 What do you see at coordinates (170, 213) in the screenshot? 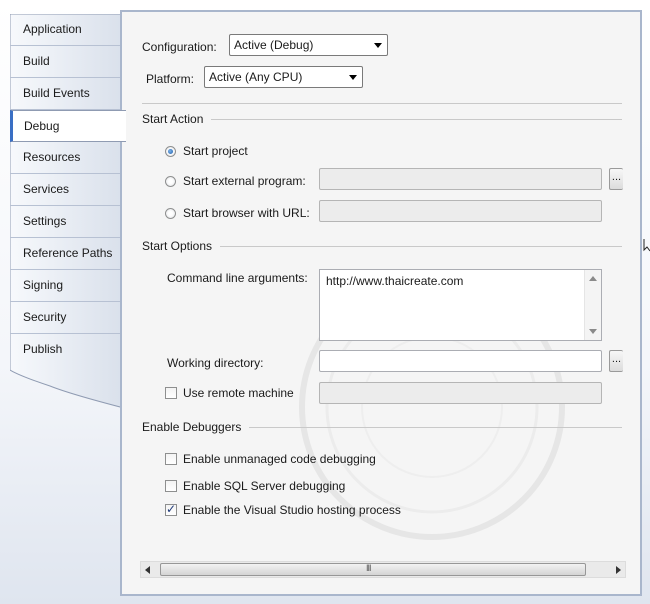
I see `start-browser-radio` at bounding box center [170, 213].